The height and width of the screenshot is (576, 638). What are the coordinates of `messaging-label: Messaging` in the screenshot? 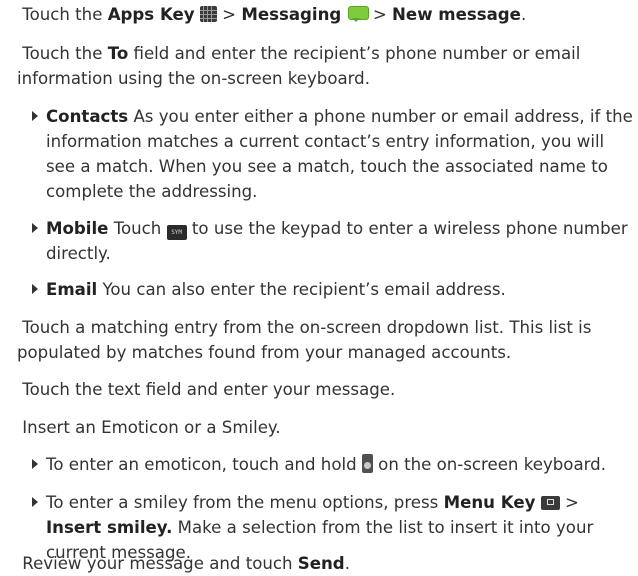 It's located at (291, 14).